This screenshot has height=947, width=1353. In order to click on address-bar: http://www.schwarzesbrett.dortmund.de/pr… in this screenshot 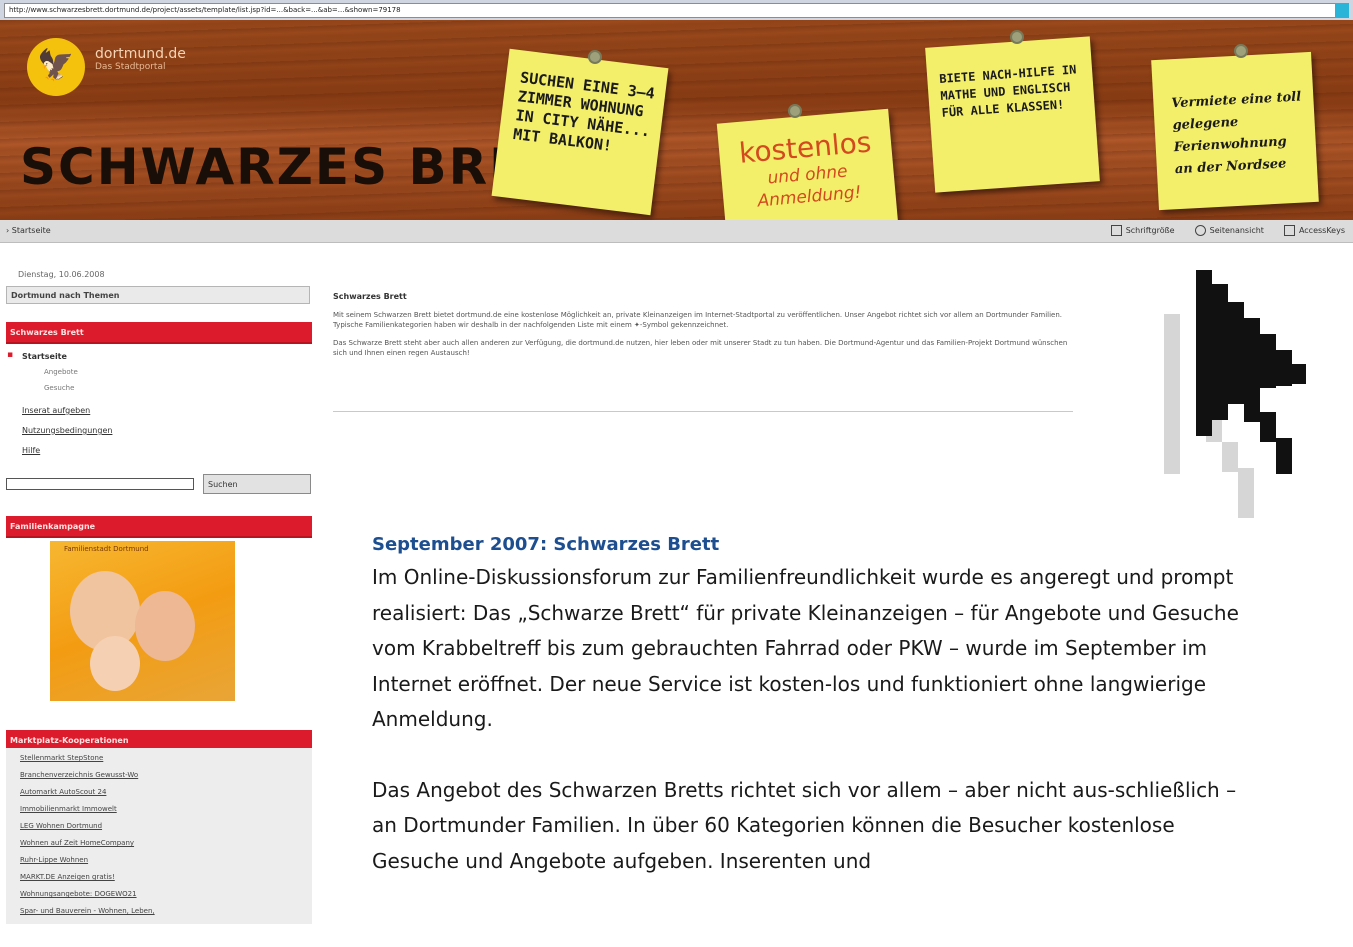, I will do `click(676, 10)`.